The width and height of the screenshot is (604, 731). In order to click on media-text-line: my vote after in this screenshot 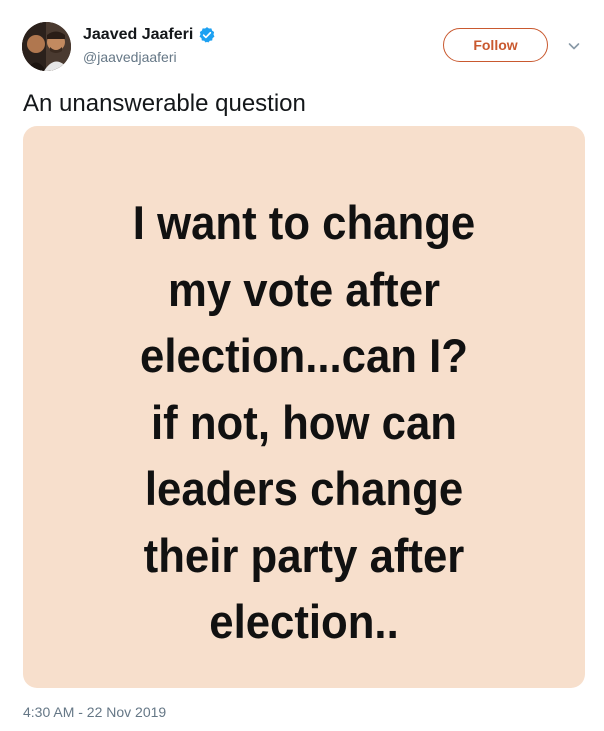, I will do `click(304, 289)`.